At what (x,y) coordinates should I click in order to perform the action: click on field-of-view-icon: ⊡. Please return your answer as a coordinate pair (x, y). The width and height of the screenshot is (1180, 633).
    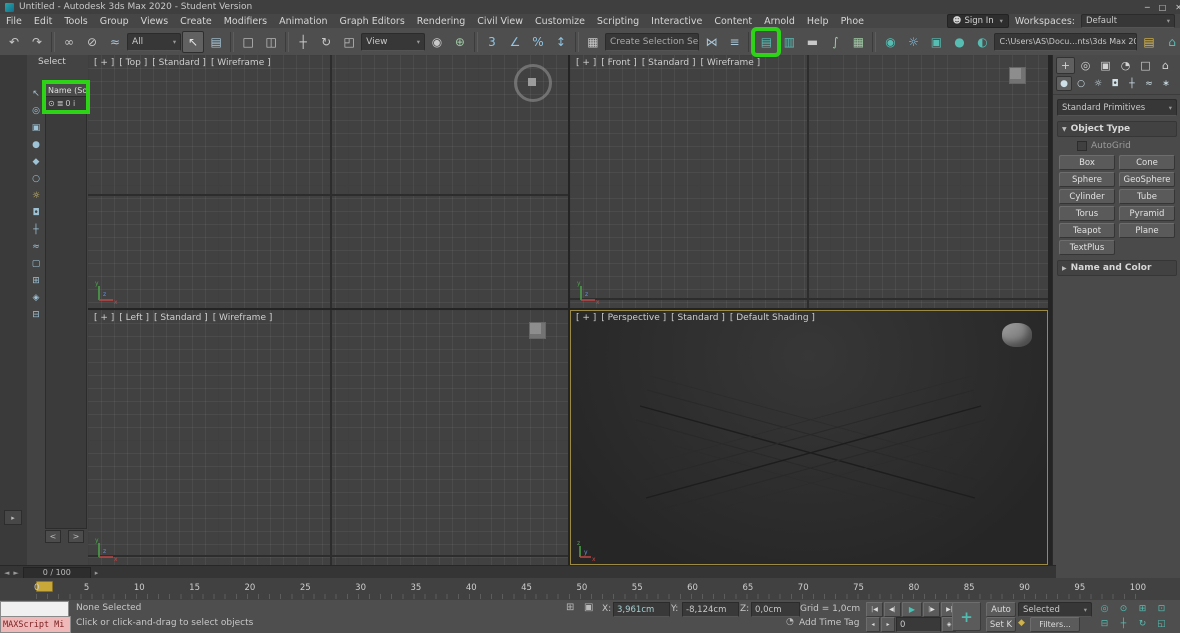
    Looking at the image, I should click on (1161, 608).